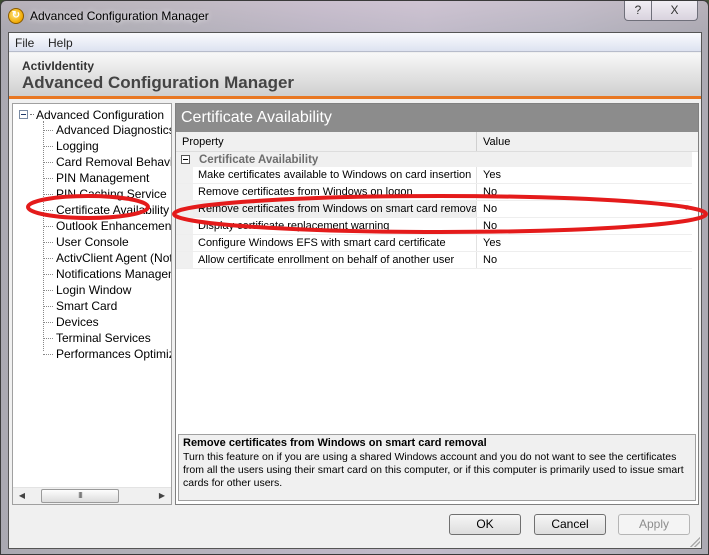  What do you see at coordinates (675, 11) in the screenshot?
I see `close-button: X` at bounding box center [675, 11].